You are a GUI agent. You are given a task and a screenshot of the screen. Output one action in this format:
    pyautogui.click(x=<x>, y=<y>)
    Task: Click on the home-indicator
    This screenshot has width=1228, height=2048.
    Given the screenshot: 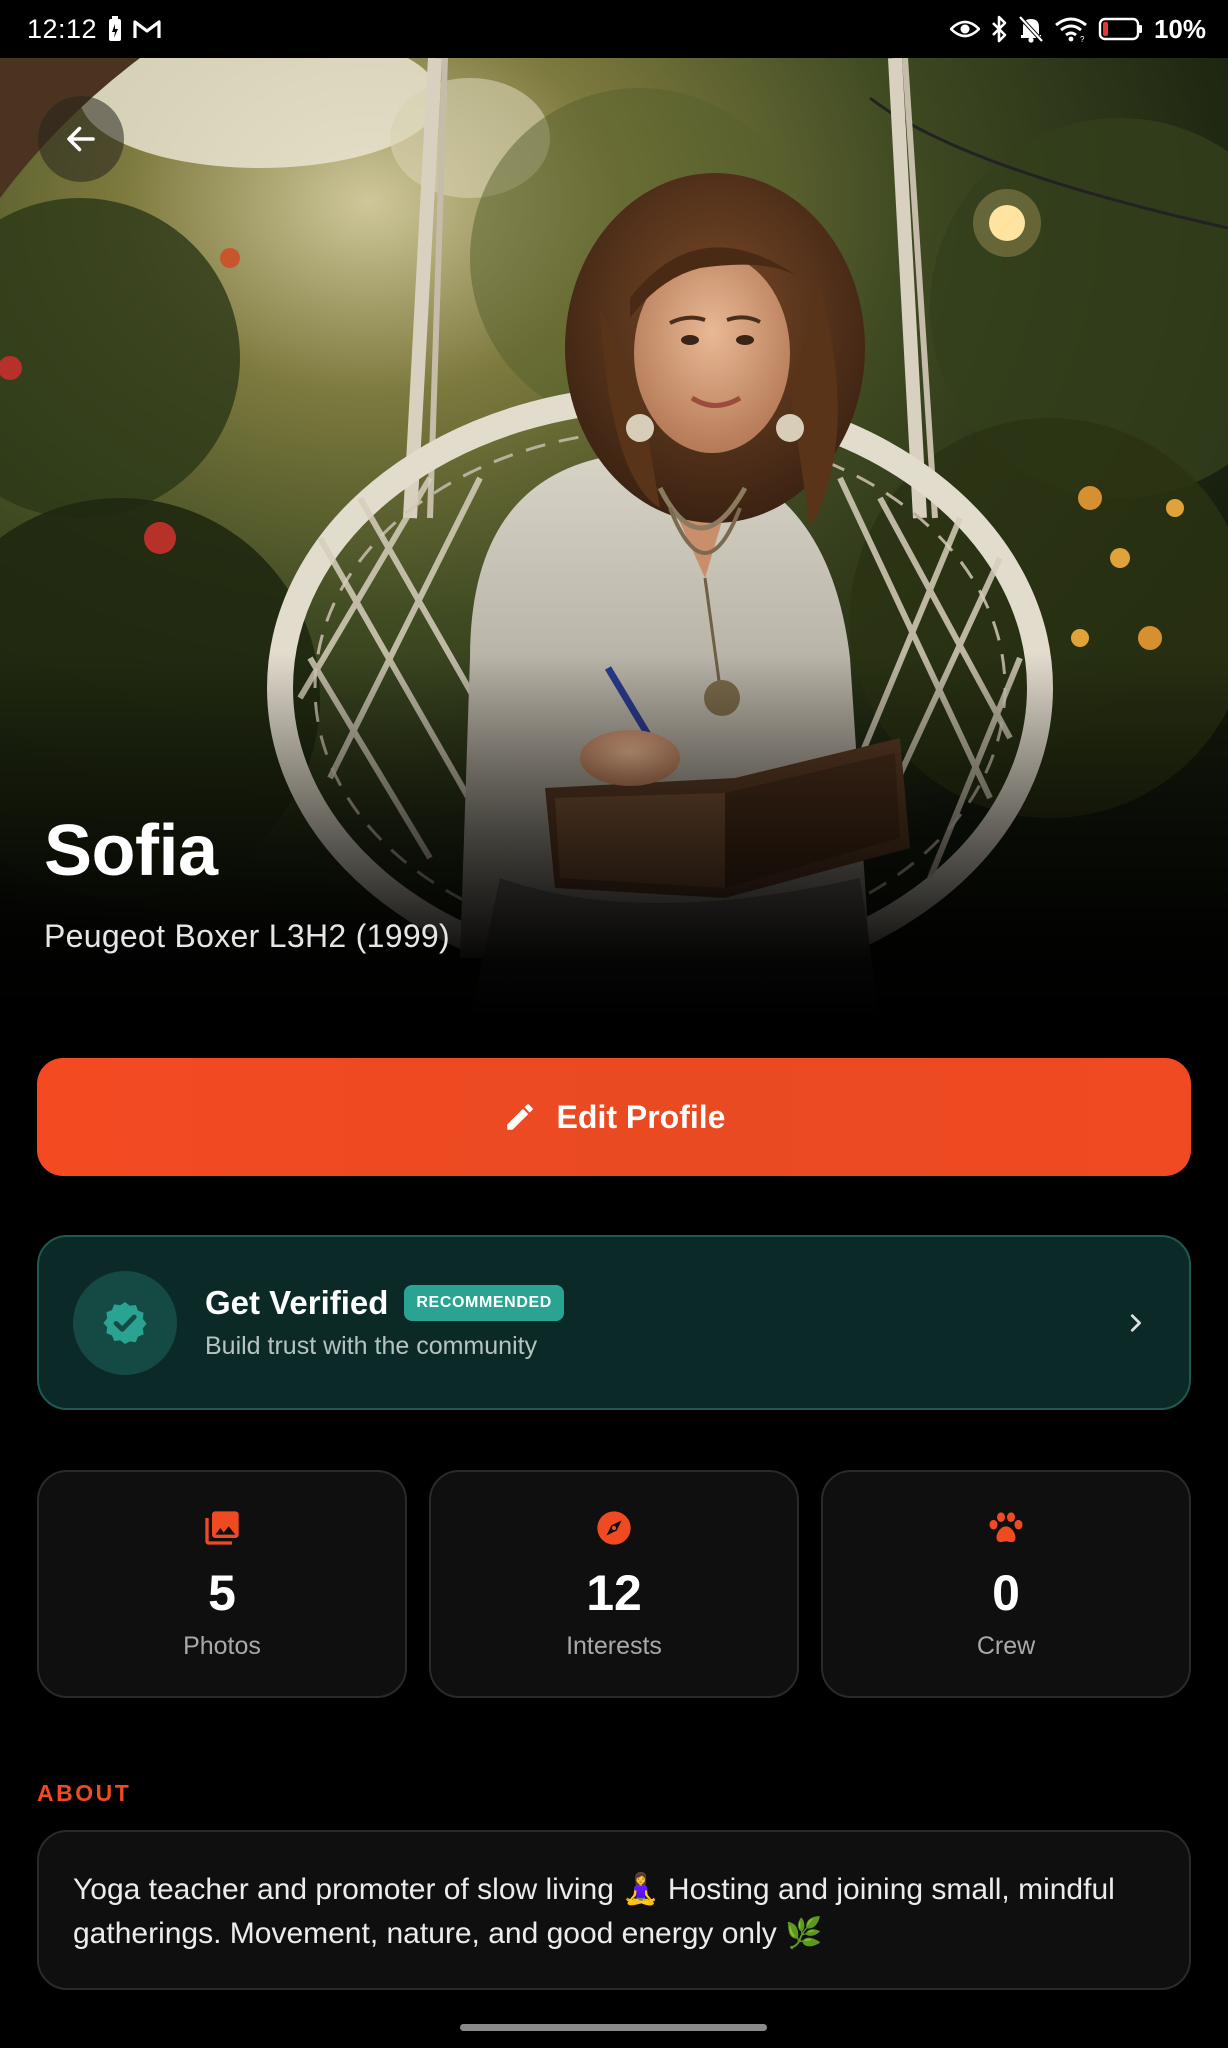 What is the action you would take?
    pyautogui.click(x=613, y=2027)
    